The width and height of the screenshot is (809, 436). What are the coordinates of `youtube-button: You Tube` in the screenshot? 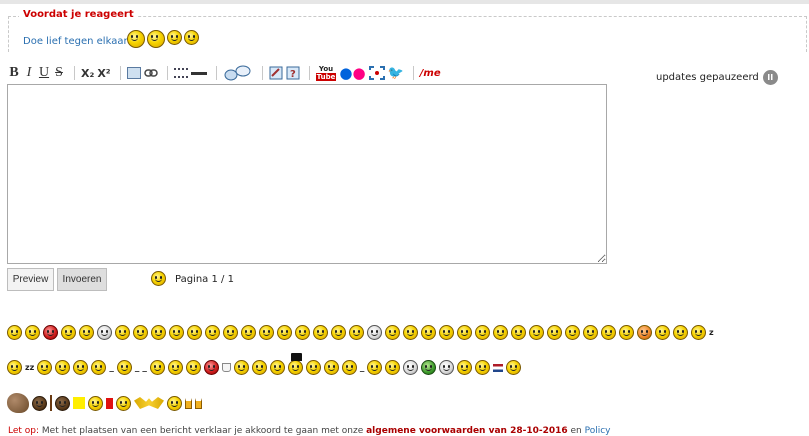 It's located at (326, 73).